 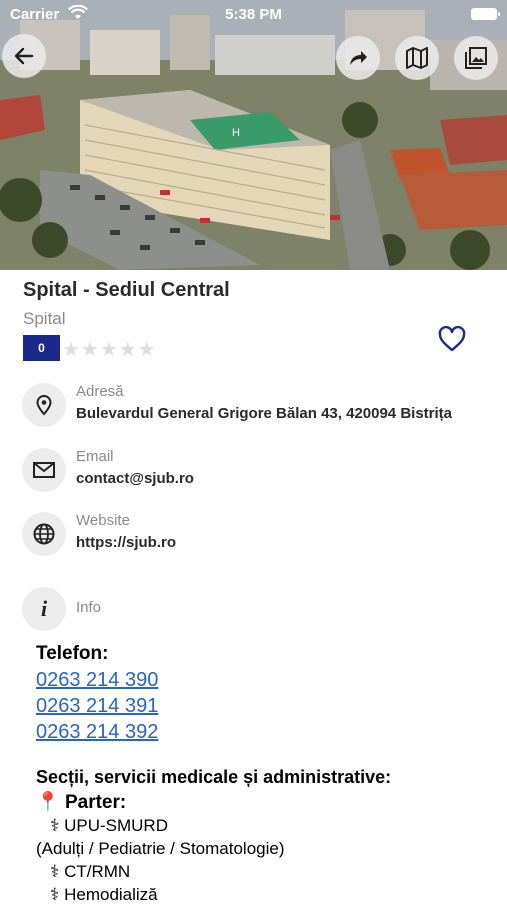 I want to click on service-label: Hemodializă, so click(x=111, y=894).